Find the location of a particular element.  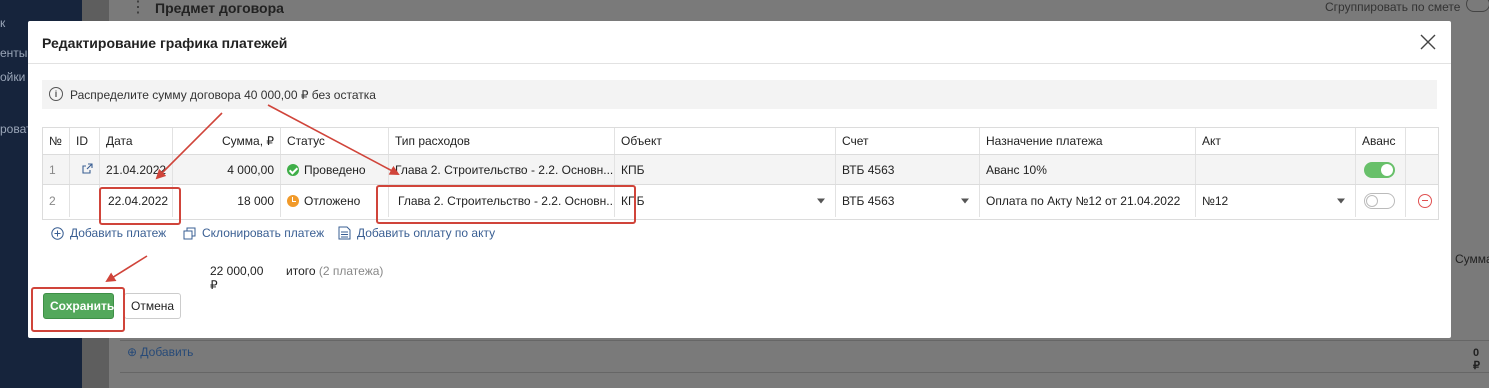

col-purpose: Назначение платежа is located at coordinates (1088, 141).